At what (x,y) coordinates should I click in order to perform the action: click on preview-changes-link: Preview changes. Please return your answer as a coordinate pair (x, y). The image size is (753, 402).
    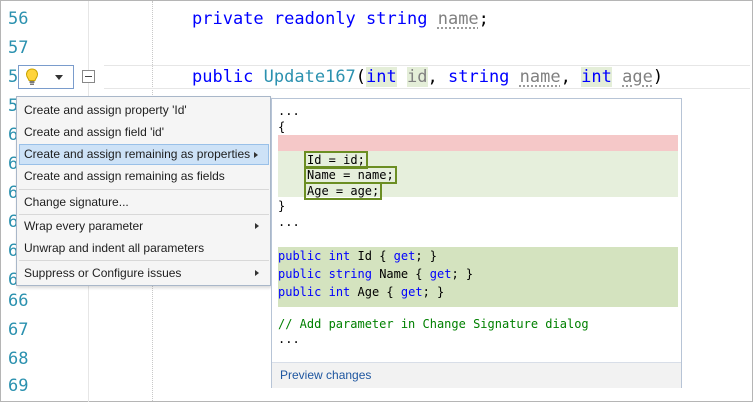
    Looking at the image, I should click on (325, 375).